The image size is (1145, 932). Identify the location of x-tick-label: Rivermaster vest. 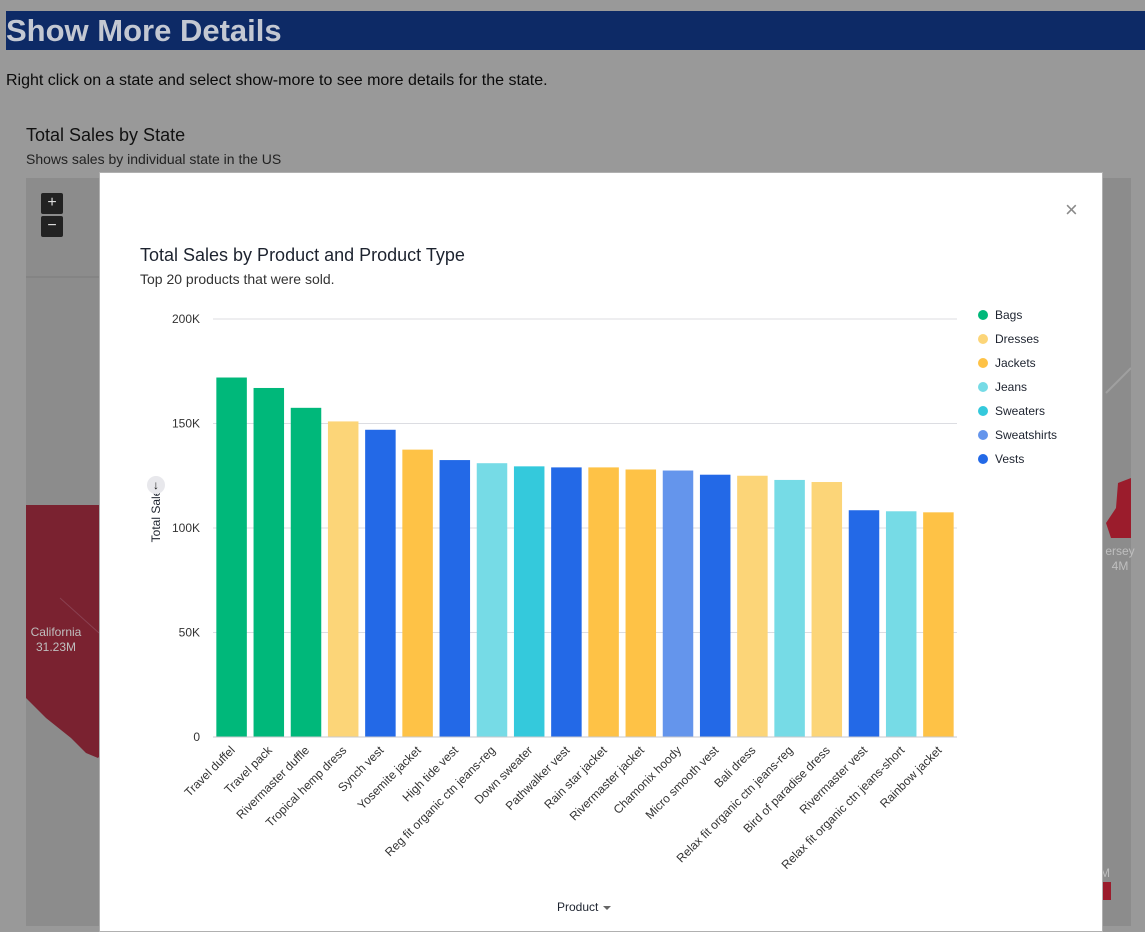
(834, 780).